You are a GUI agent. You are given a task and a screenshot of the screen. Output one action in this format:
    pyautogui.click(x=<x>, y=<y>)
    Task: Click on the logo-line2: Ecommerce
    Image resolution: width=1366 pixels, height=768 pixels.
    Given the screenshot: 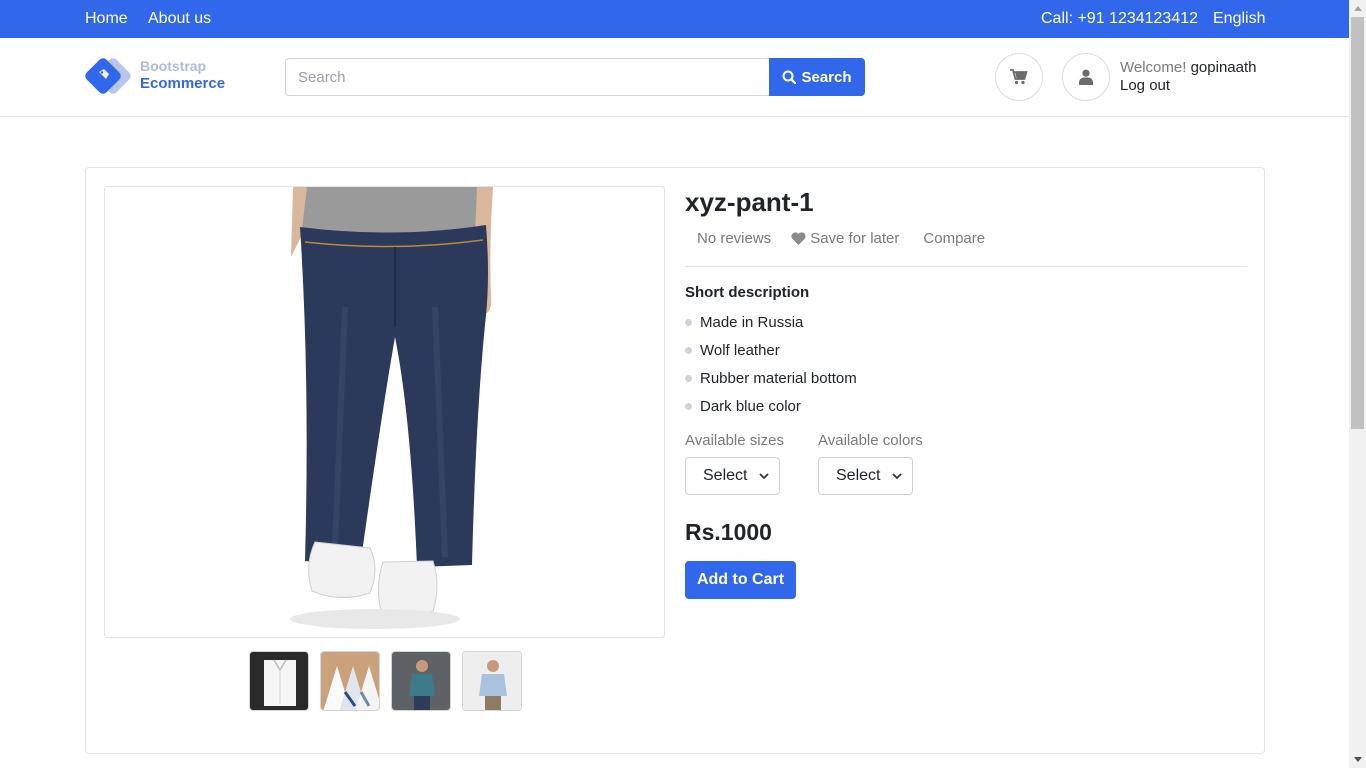 What is the action you would take?
    pyautogui.click(x=183, y=83)
    